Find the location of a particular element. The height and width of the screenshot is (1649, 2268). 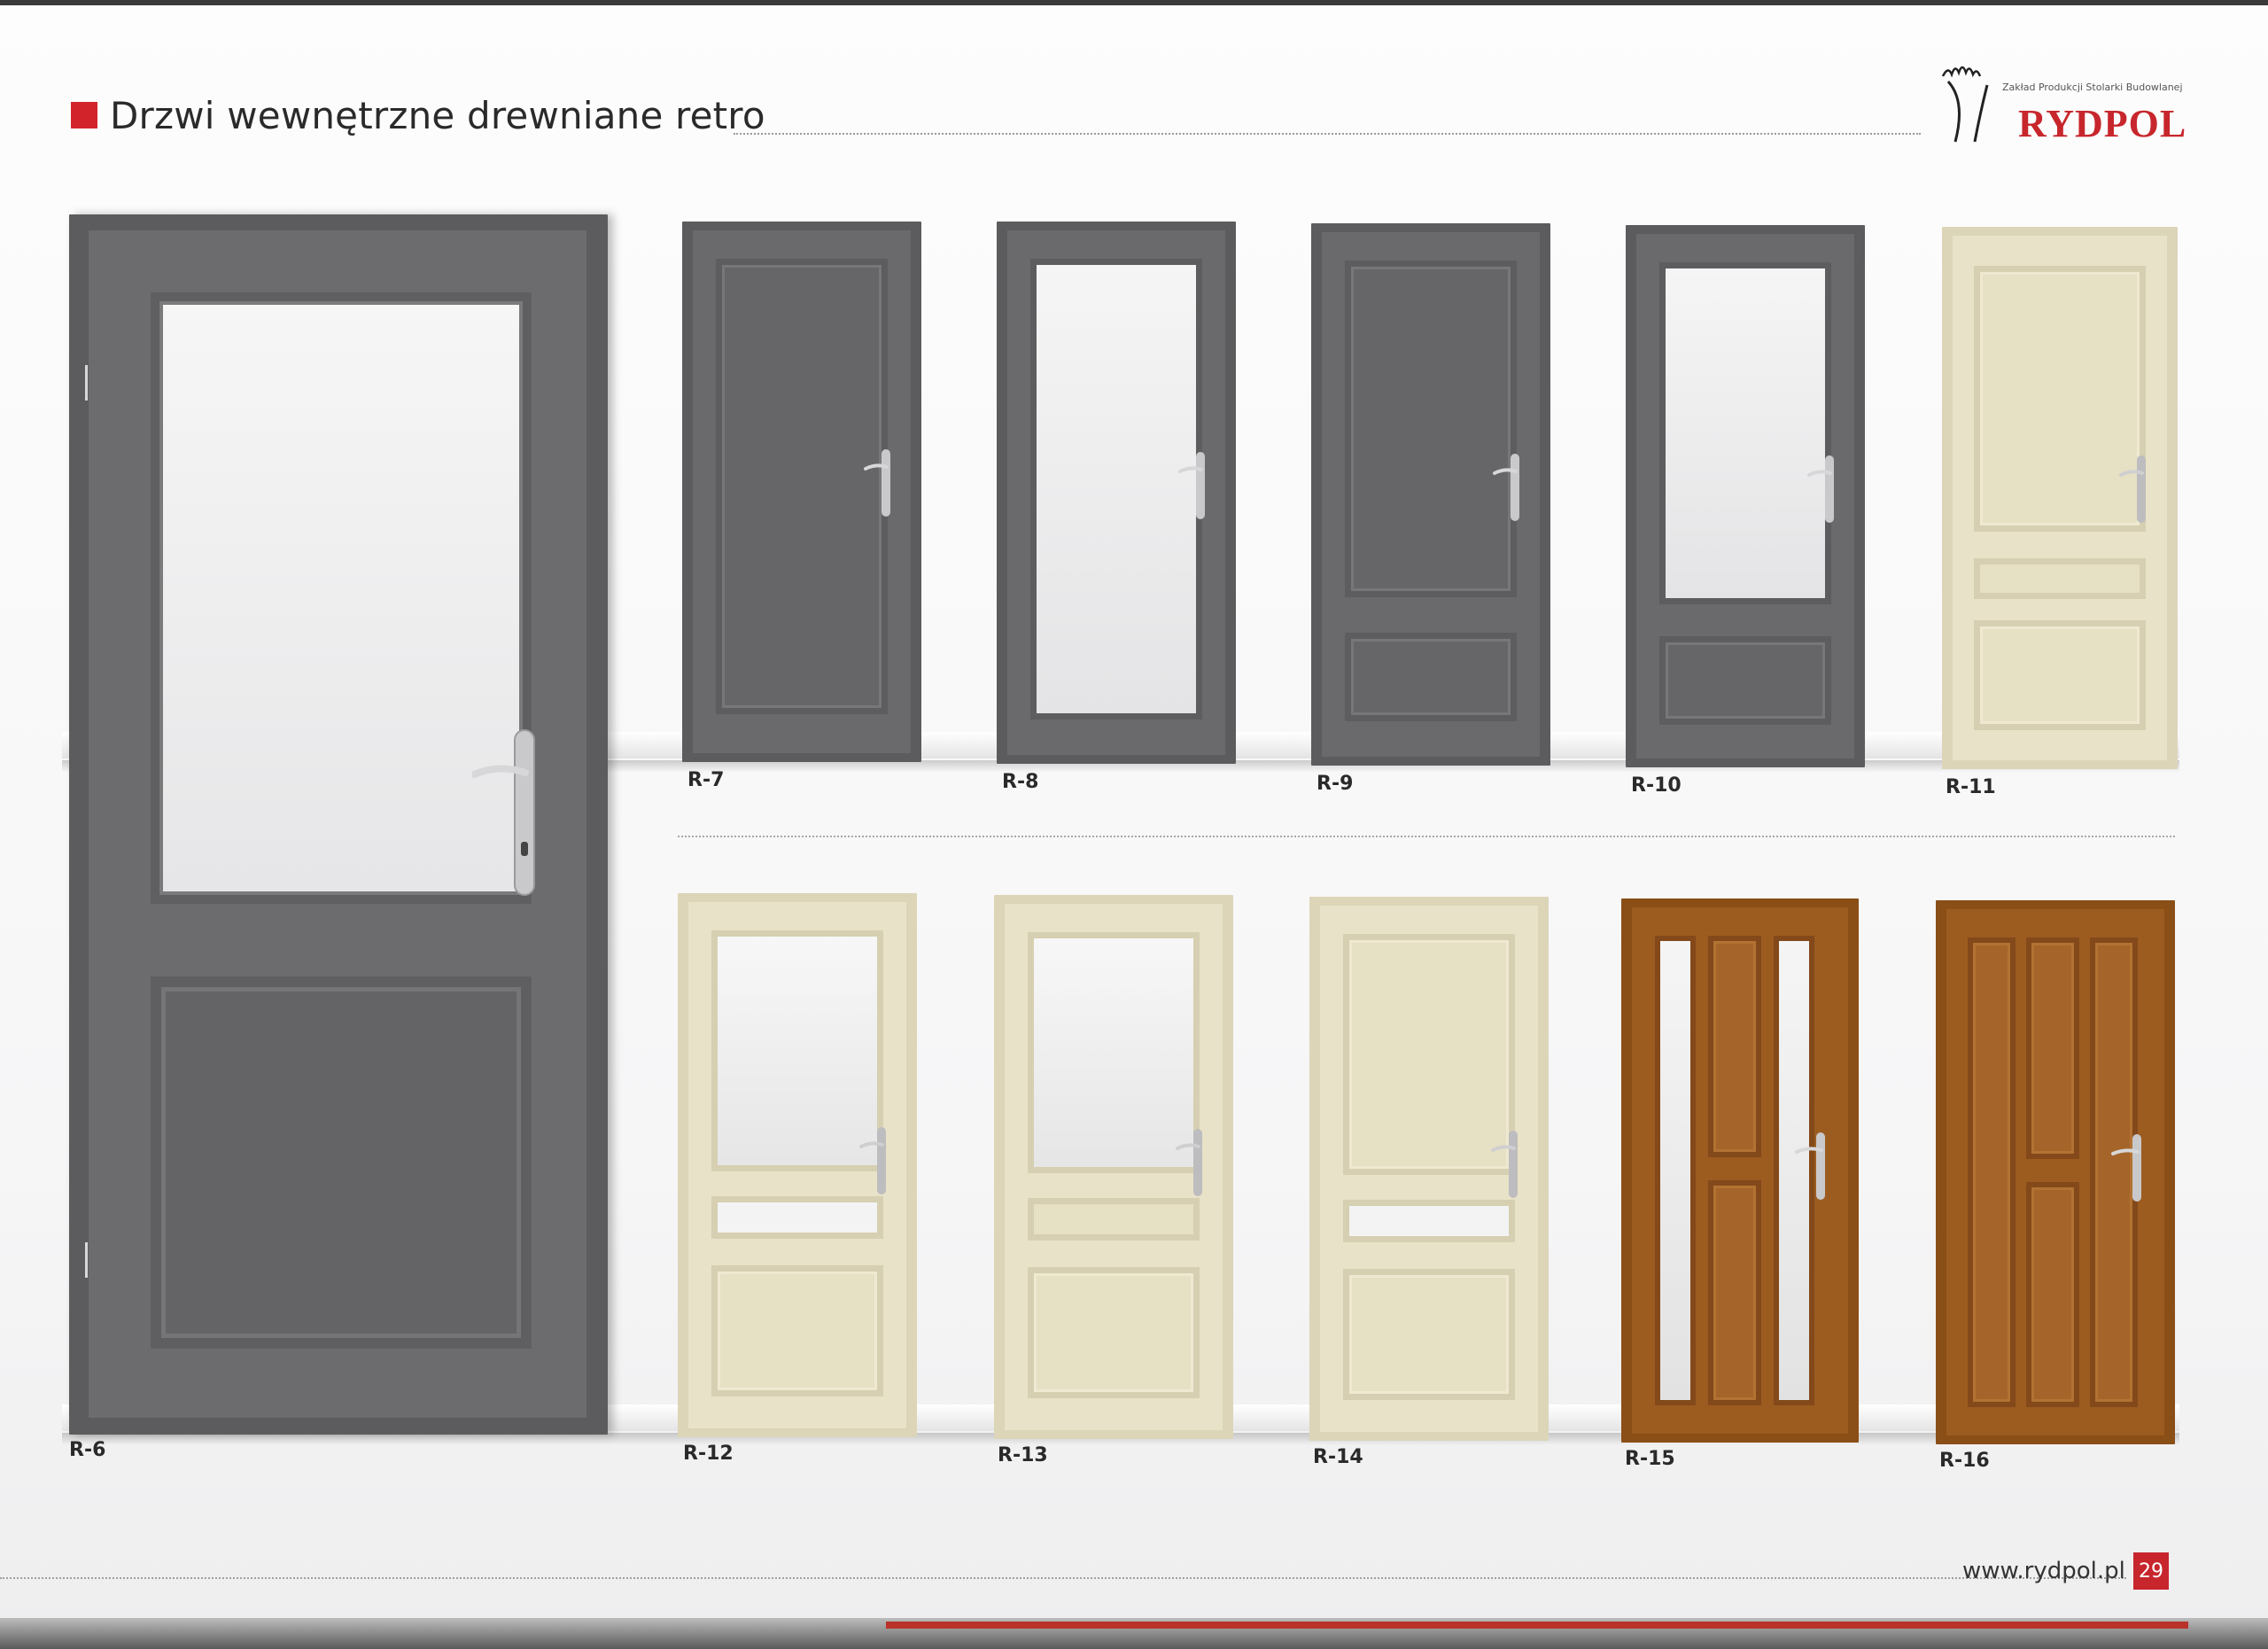

title-accent-square is located at coordinates (84, 115).